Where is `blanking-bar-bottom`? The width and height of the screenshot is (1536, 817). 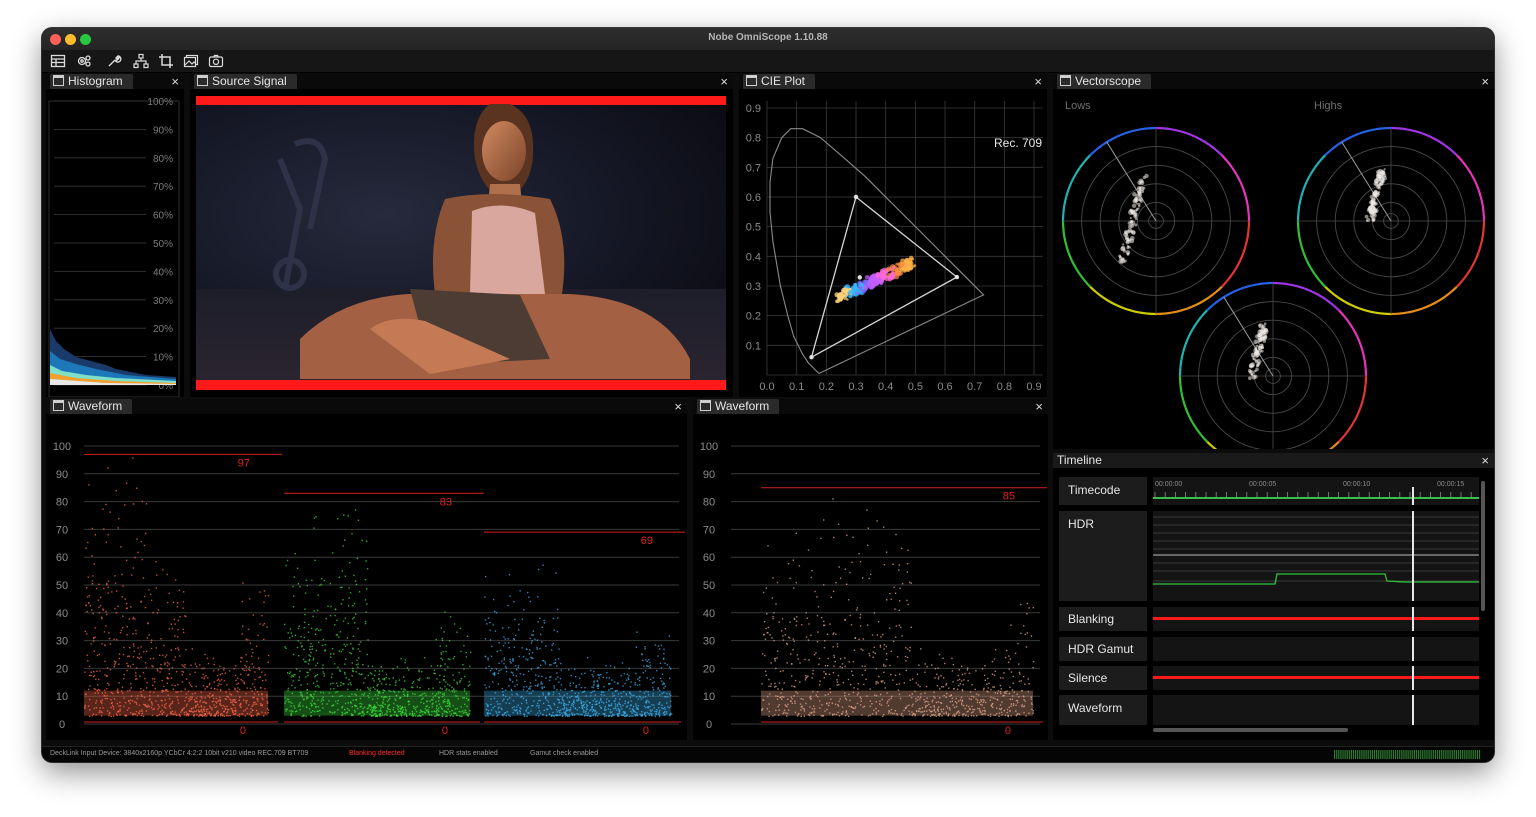
blanking-bar-bottom is located at coordinates (461, 385).